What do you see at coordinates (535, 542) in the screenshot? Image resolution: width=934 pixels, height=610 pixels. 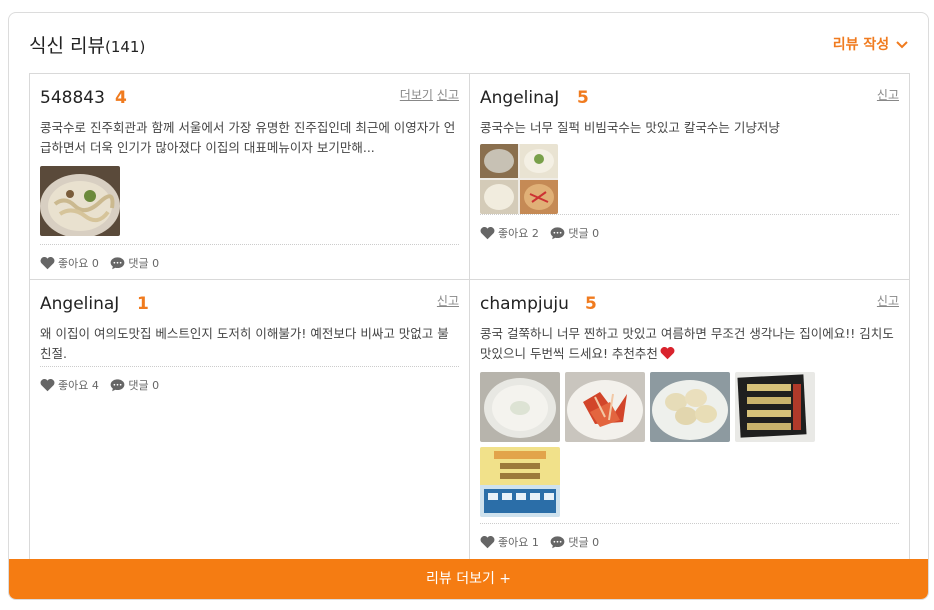 I see `like-count: 1` at bounding box center [535, 542].